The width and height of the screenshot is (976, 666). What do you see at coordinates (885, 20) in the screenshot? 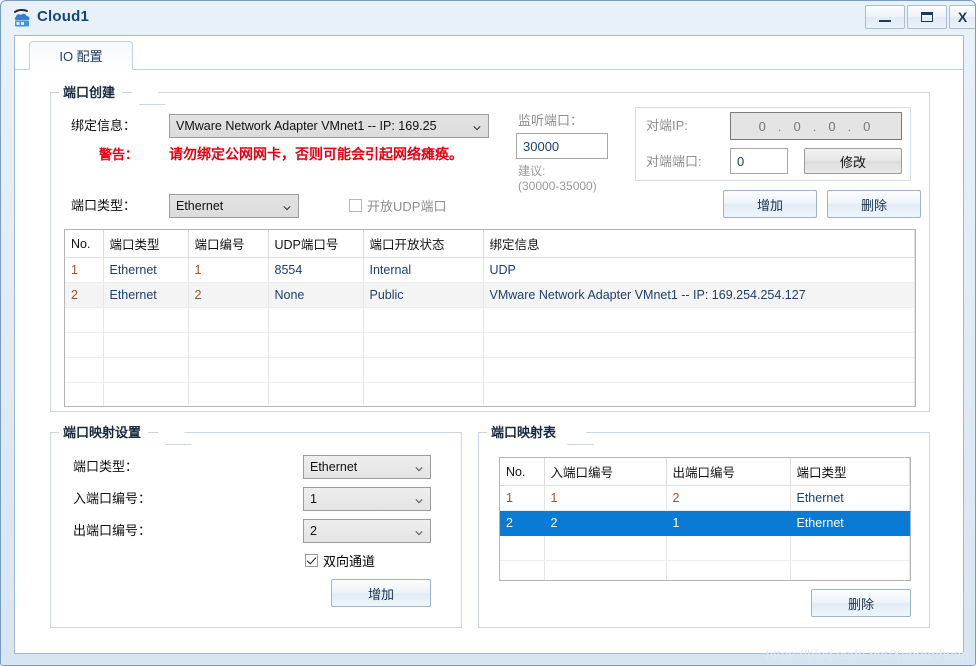
I see `minimize-icon` at bounding box center [885, 20].